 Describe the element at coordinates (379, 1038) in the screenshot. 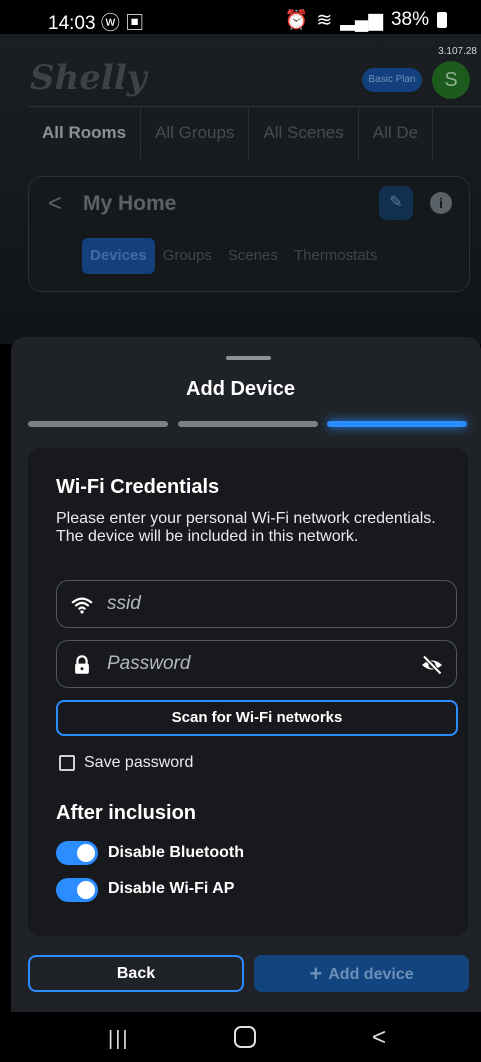

I see `back-nav-icon: <` at that location.